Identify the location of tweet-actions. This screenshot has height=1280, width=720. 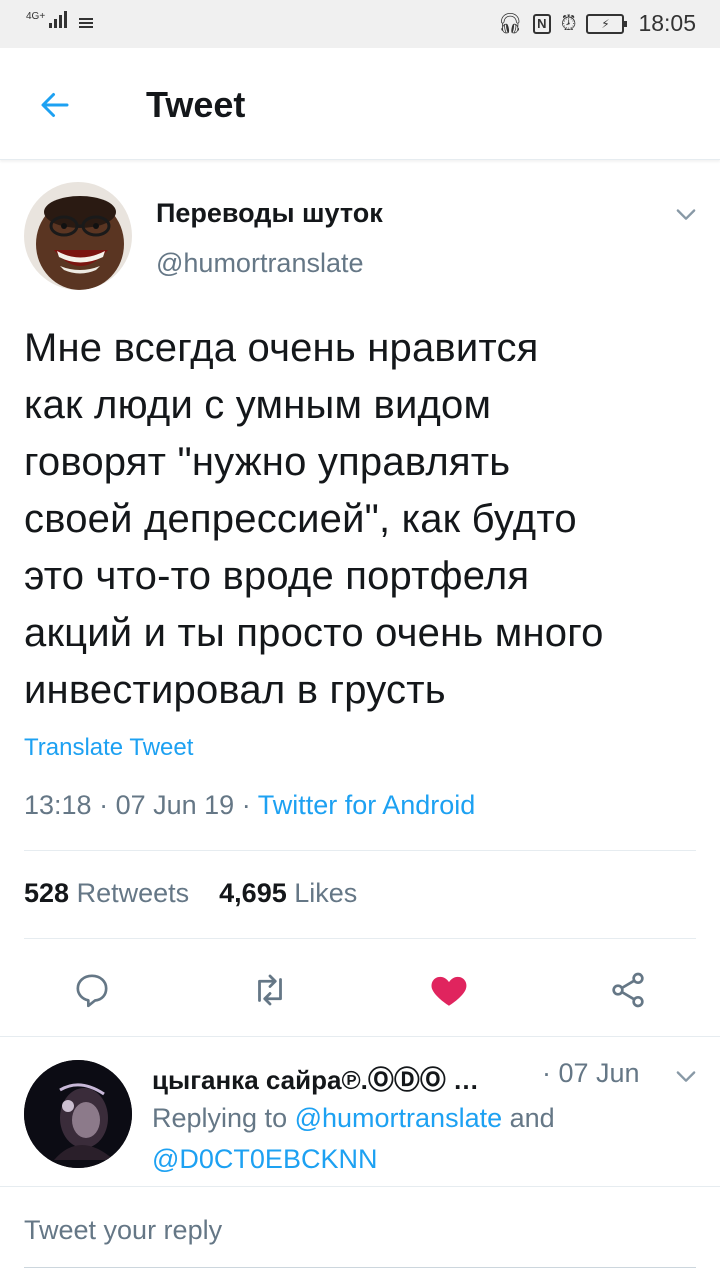
(360, 990).